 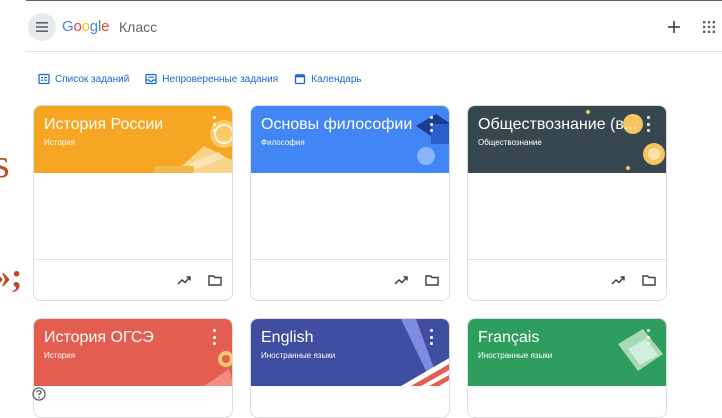 What do you see at coordinates (133, 352) in the screenshot?
I see `card-banner: История ОГСЭ История` at bounding box center [133, 352].